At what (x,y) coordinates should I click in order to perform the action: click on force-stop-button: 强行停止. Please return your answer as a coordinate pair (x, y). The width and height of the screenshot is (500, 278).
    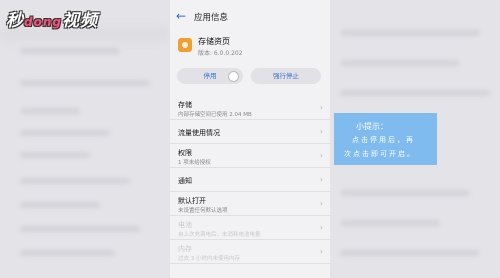
    Looking at the image, I should click on (286, 76).